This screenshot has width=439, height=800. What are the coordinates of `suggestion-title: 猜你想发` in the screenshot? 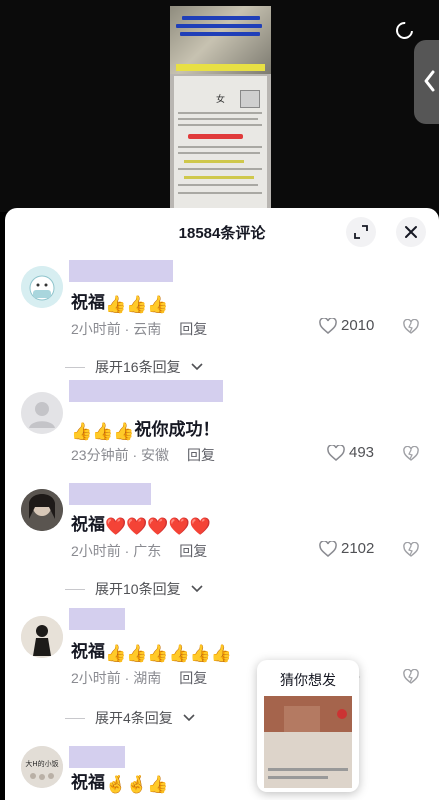 It's located at (308, 680).